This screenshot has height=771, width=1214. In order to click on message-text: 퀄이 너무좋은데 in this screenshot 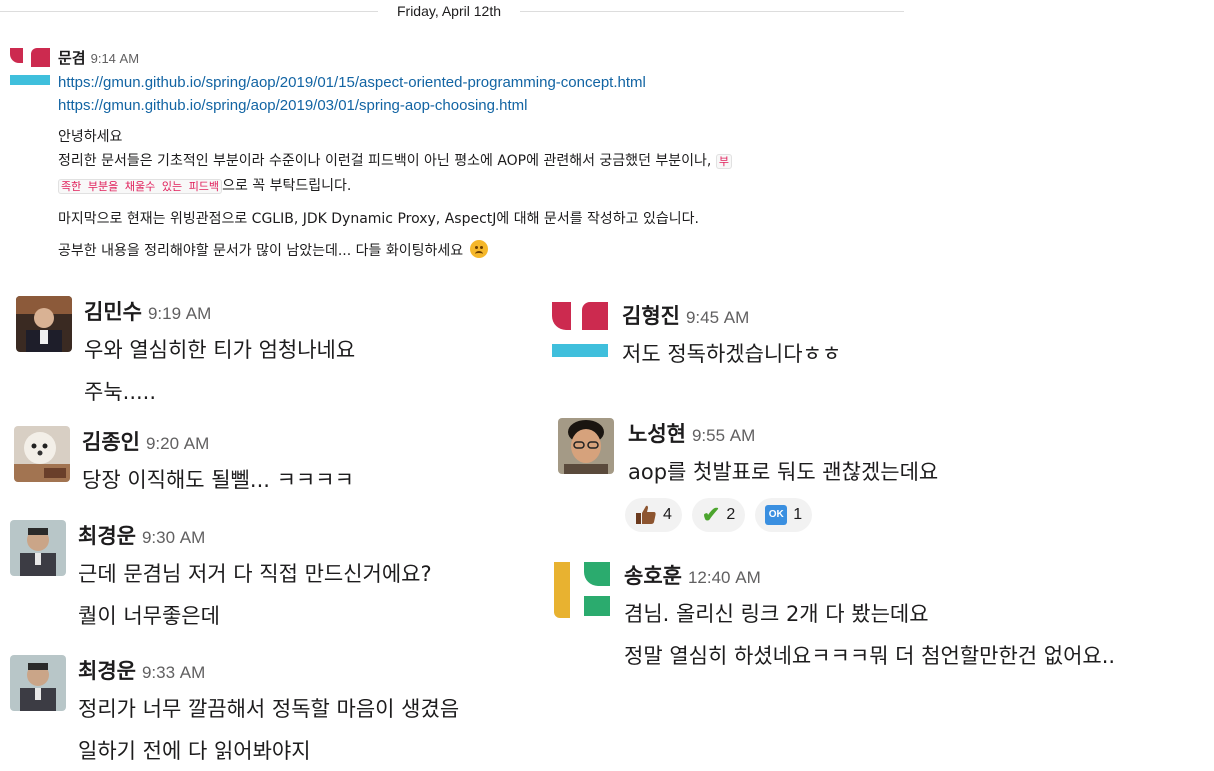, I will do `click(149, 616)`.